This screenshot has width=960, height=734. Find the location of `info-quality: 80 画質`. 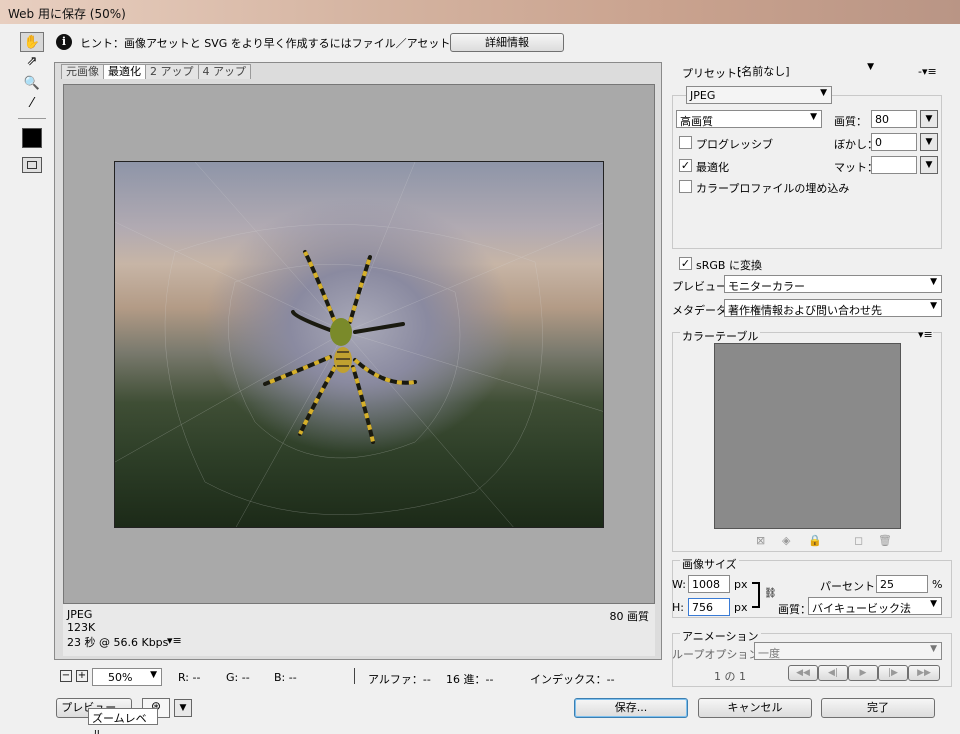

info-quality: 80 画質 is located at coordinates (629, 616).